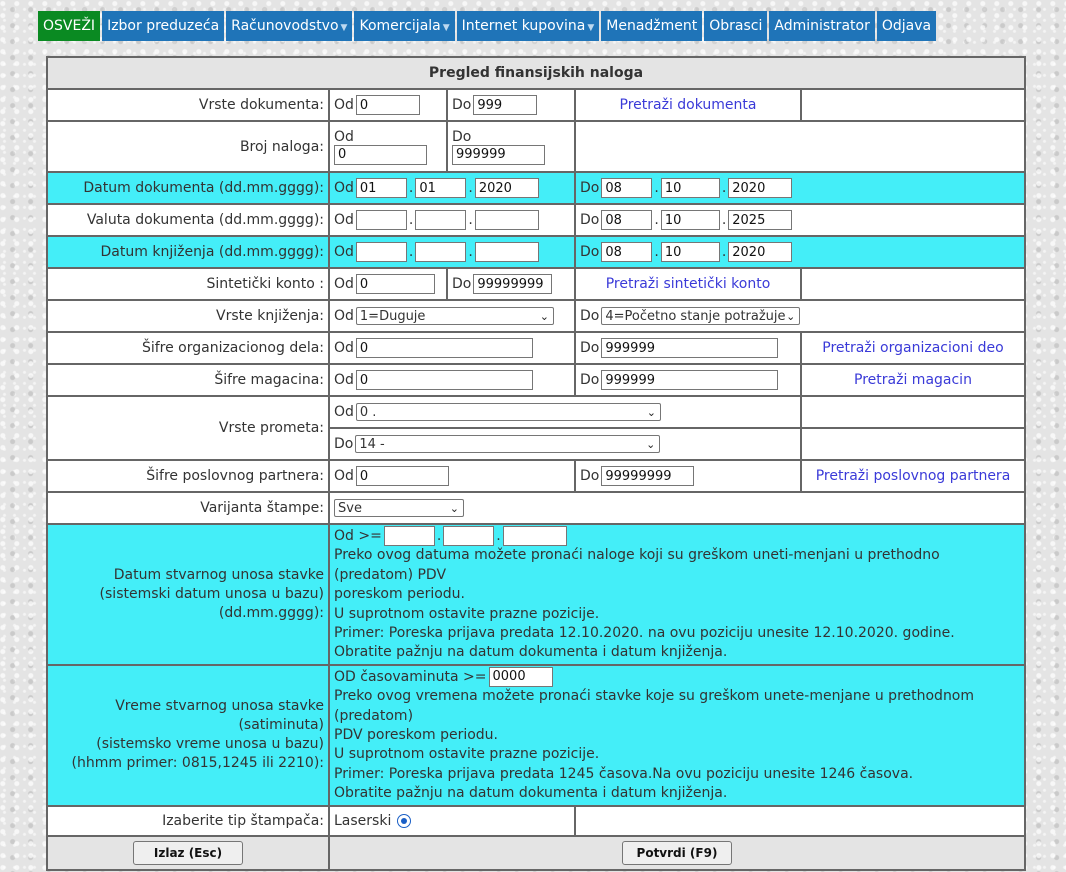  Describe the element at coordinates (534, 536) in the screenshot. I see `datum-unosa-year` at that location.